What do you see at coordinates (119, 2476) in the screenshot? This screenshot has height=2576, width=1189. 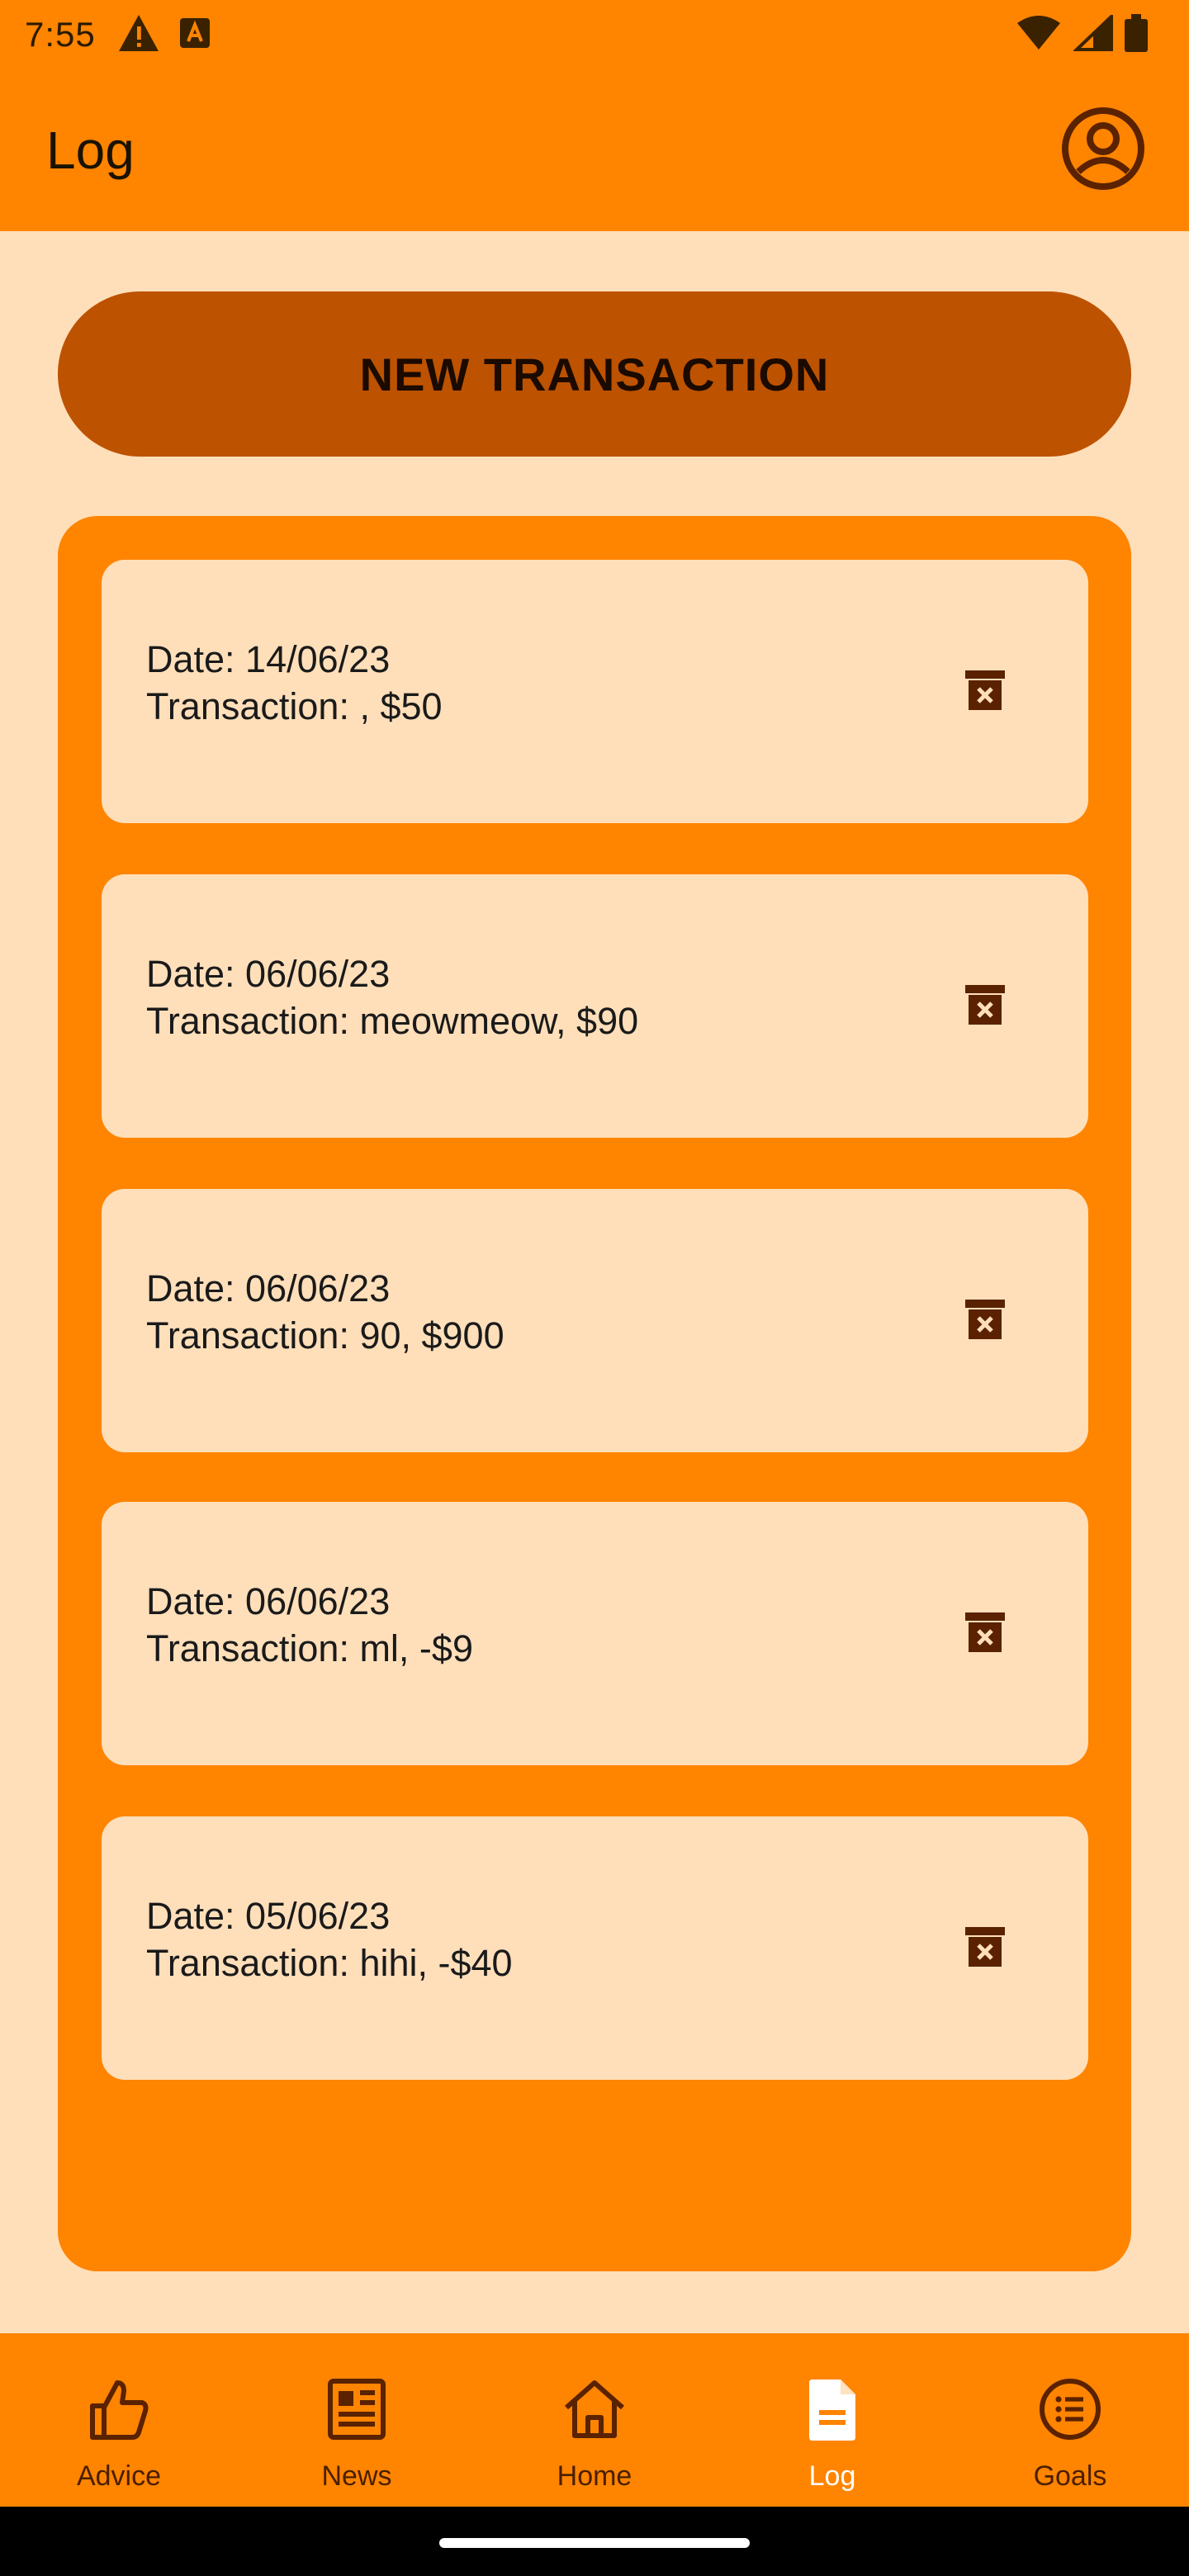 I see `nav-label: Advice` at bounding box center [119, 2476].